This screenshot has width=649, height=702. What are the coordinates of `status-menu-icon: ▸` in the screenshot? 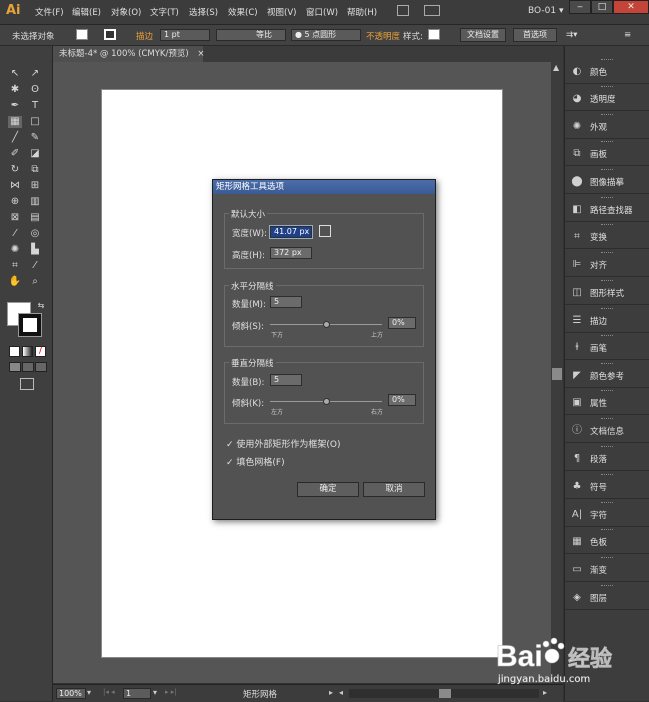 It's located at (331, 692).